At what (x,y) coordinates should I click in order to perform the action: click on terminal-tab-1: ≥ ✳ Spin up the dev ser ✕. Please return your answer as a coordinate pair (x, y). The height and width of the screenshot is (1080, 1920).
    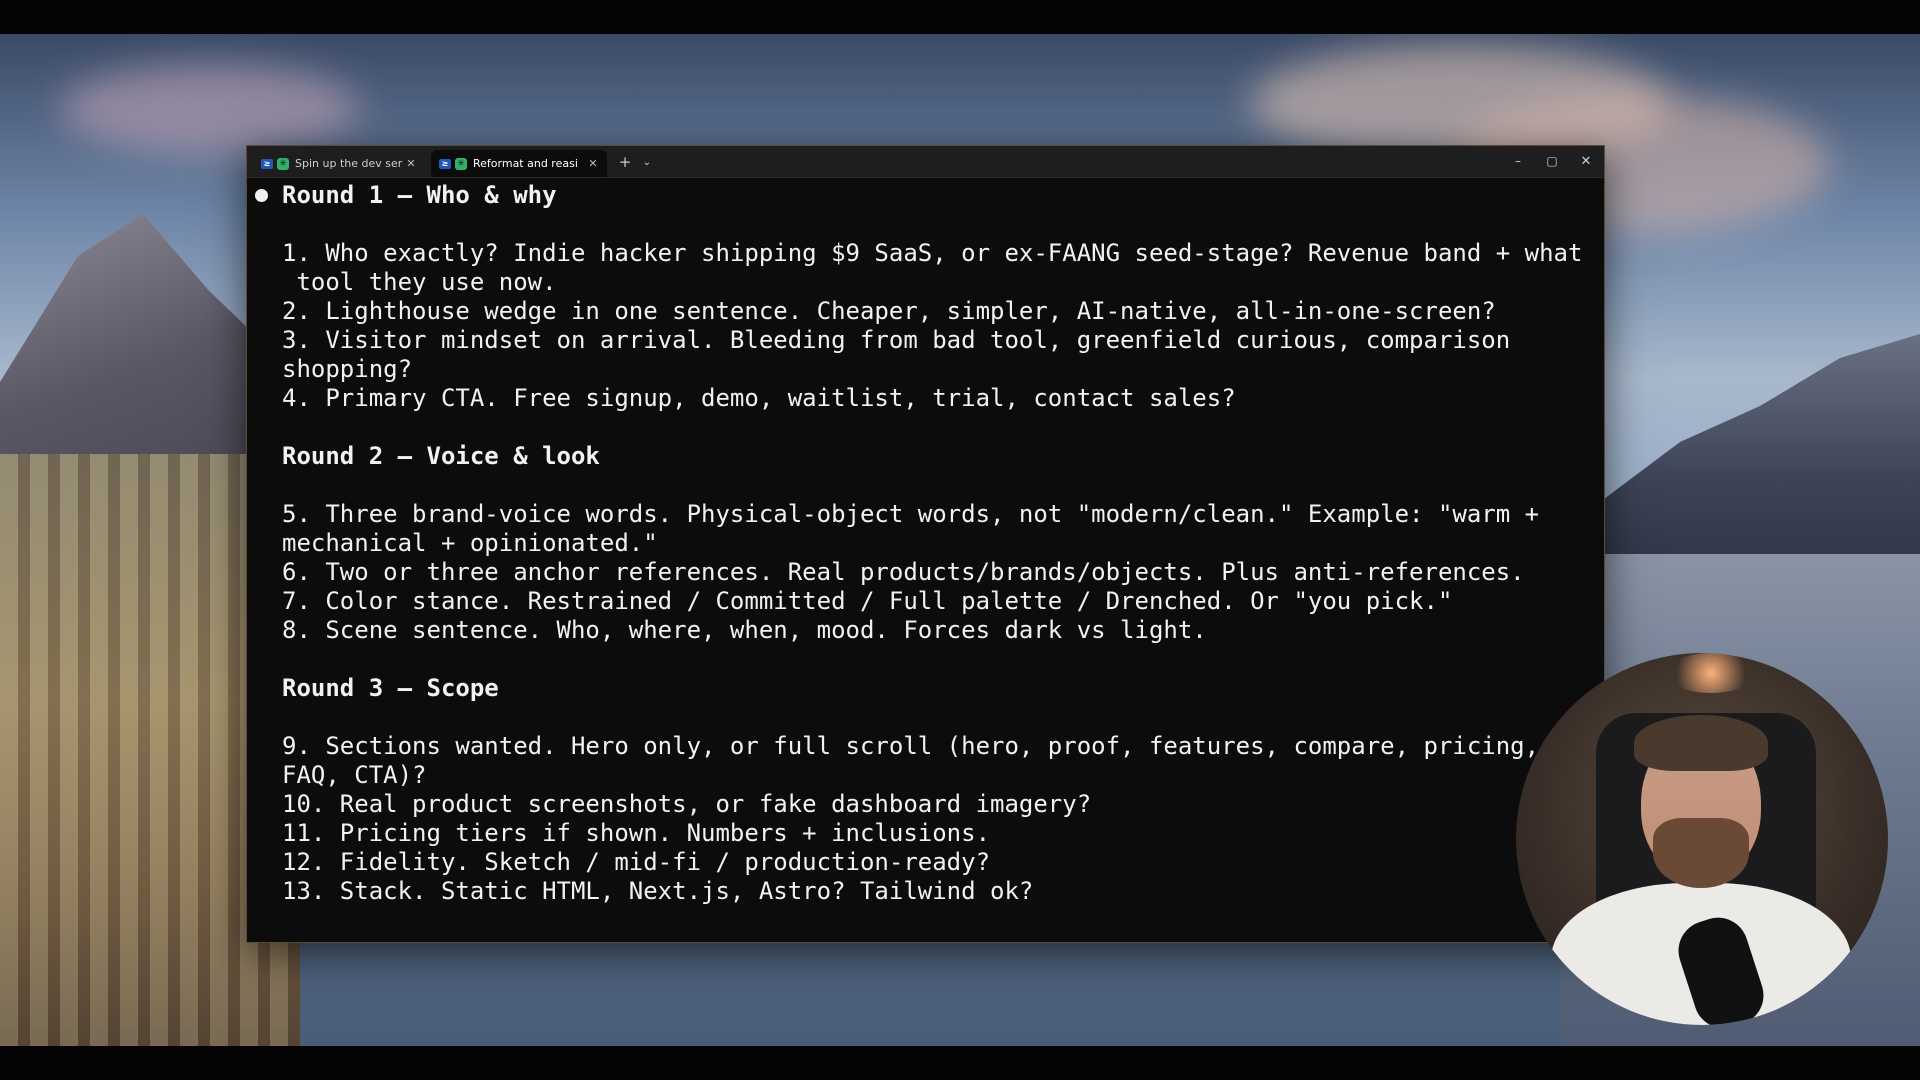
    Looking at the image, I should click on (339, 163).